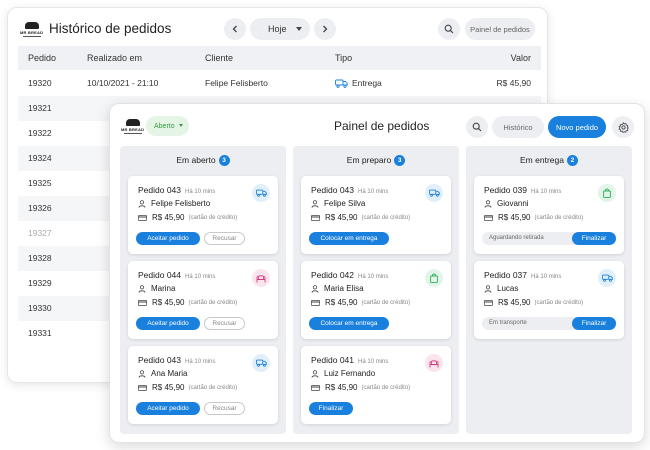 This screenshot has height=450, width=650. I want to click on row-order: 19326, so click(40, 208).